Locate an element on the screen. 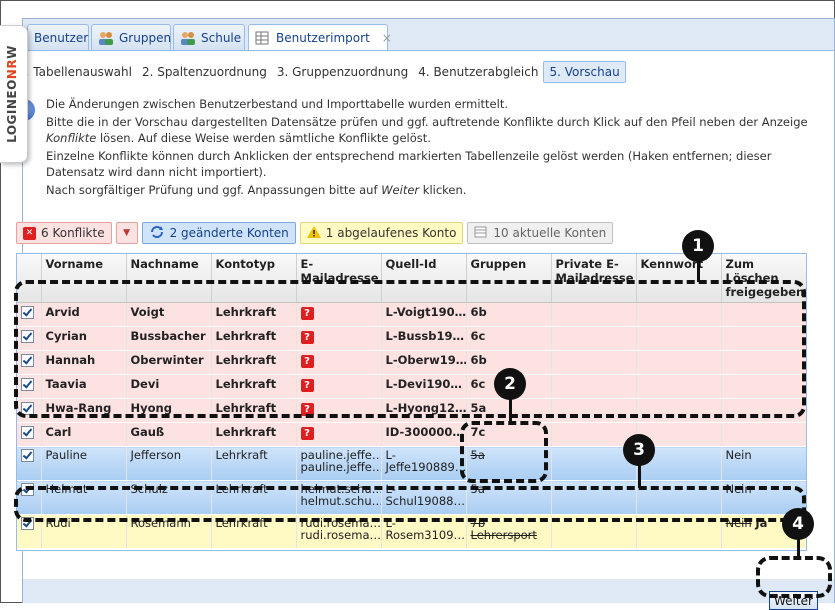  tab-gruppen: Gruppen is located at coordinates (131, 37).